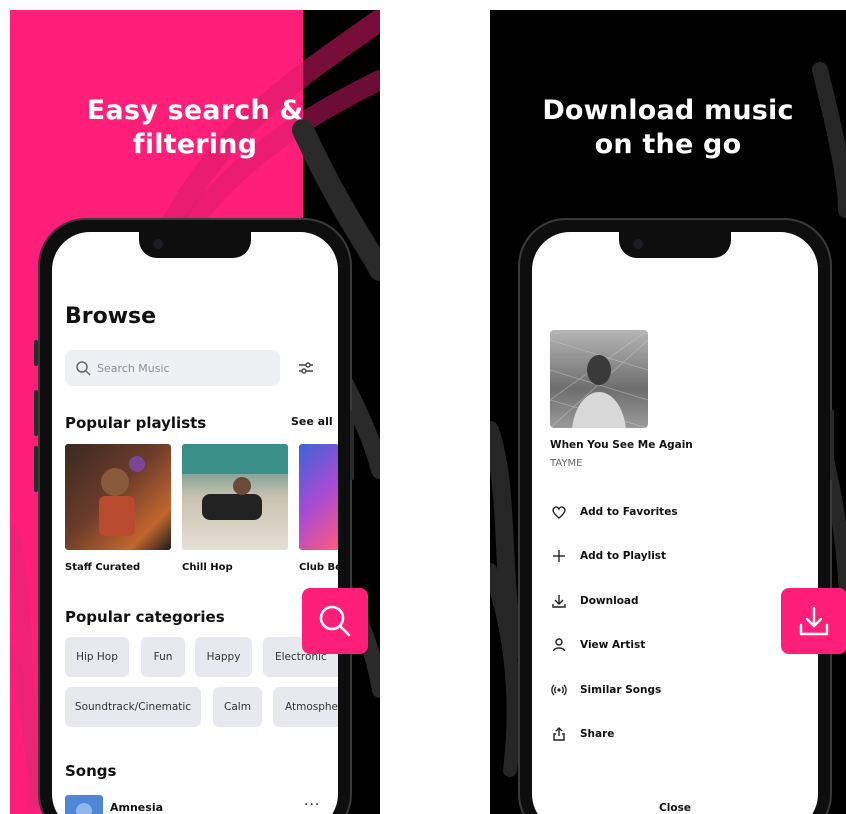 This screenshot has width=846, height=814. I want to click on track-title: When You See Me Again, so click(621, 445).